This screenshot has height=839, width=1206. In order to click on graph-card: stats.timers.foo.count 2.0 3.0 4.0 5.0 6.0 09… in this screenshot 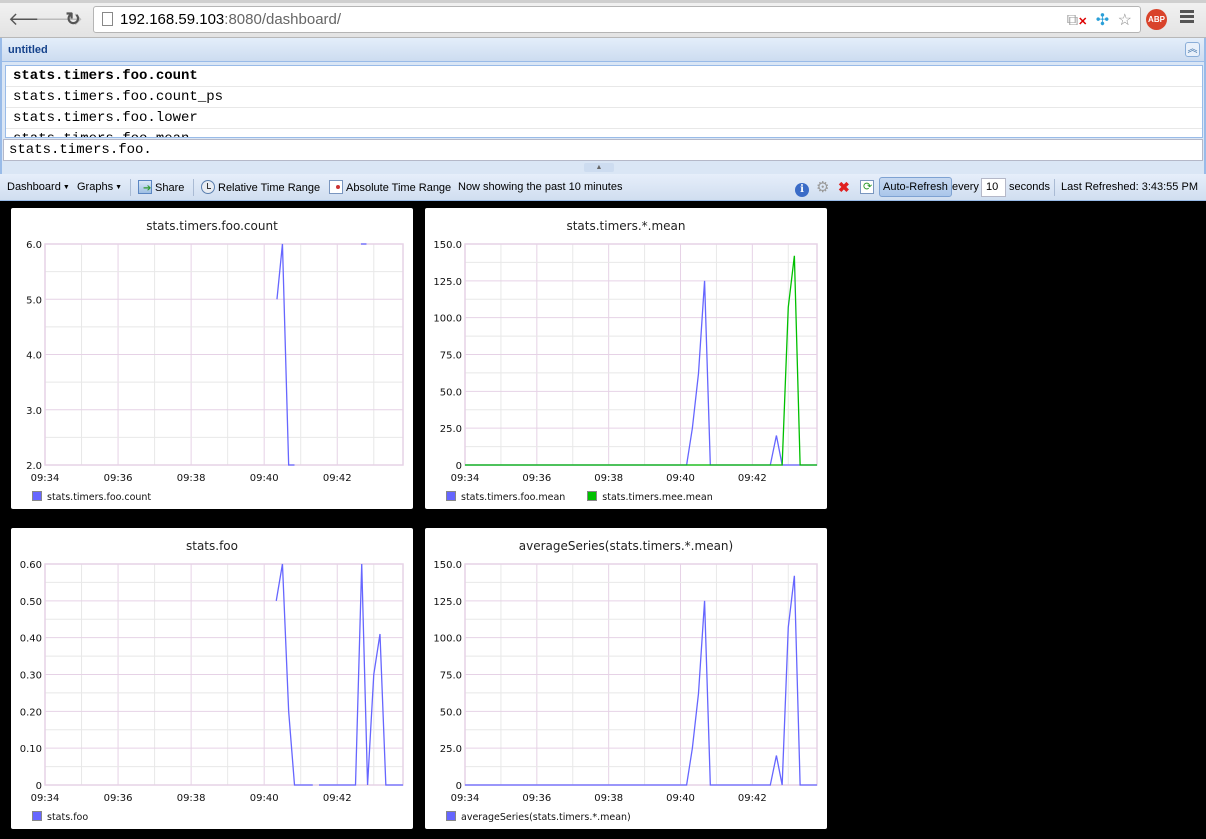, I will do `click(212, 358)`.